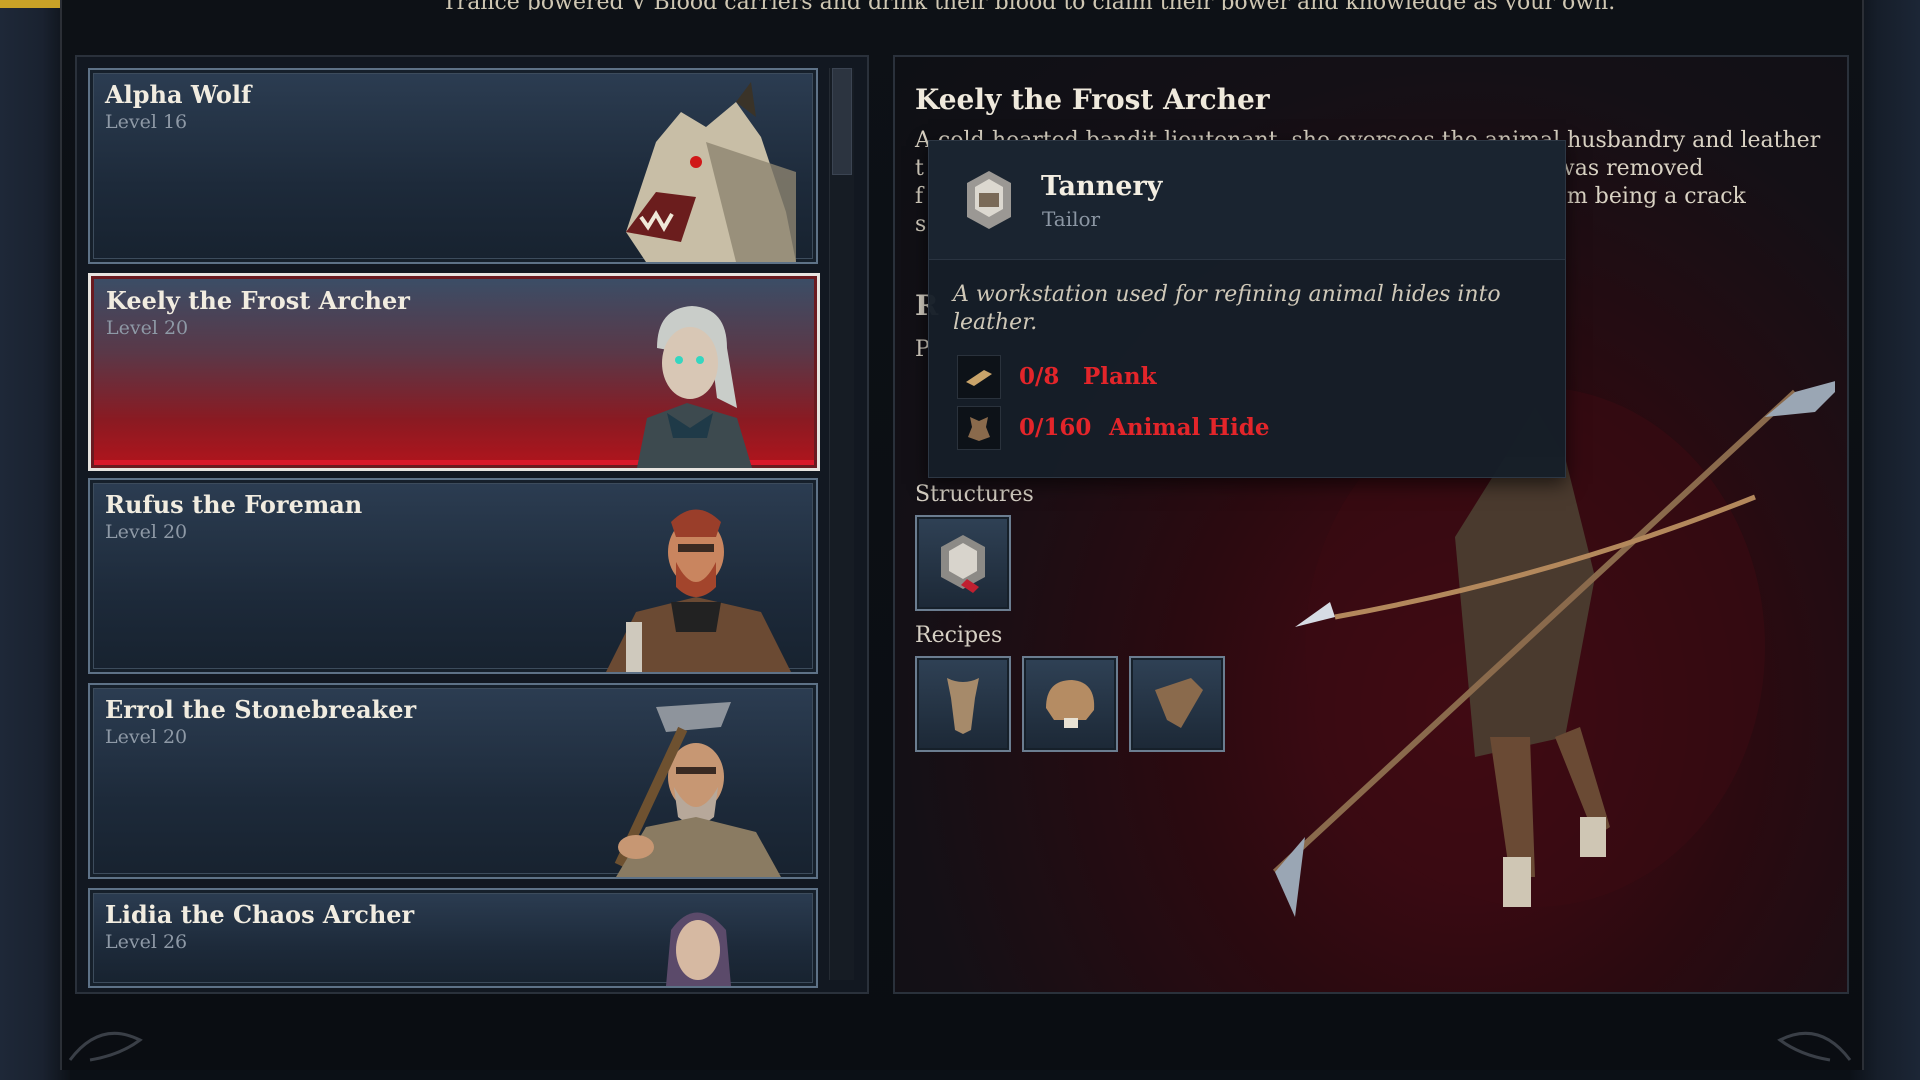 Image resolution: width=1920 pixels, height=1080 pixels. I want to click on leather-cap-icon, so click(1070, 704).